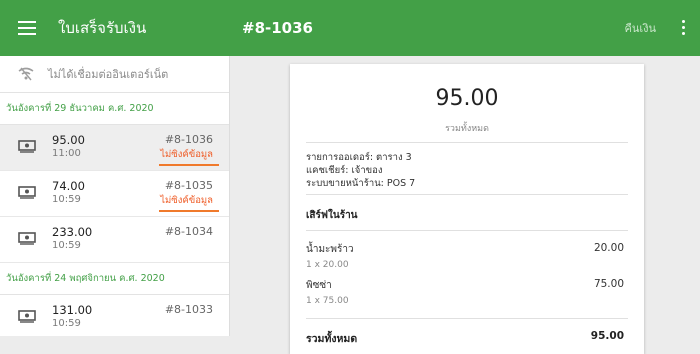 The height and width of the screenshot is (354, 700). Describe the element at coordinates (332, 215) in the screenshot. I see `dining-option: เสิร์ฟในร้าน` at that location.